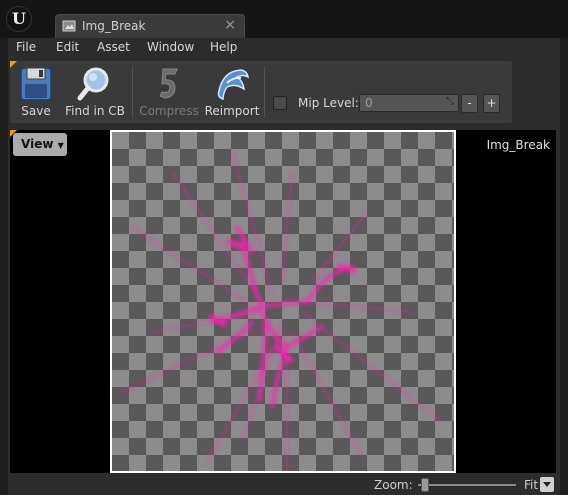 The width and height of the screenshot is (568, 495). What do you see at coordinates (284, 48) in the screenshot?
I see `menu-bar: File Edit Asset Window Help` at bounding box center [284, 48].